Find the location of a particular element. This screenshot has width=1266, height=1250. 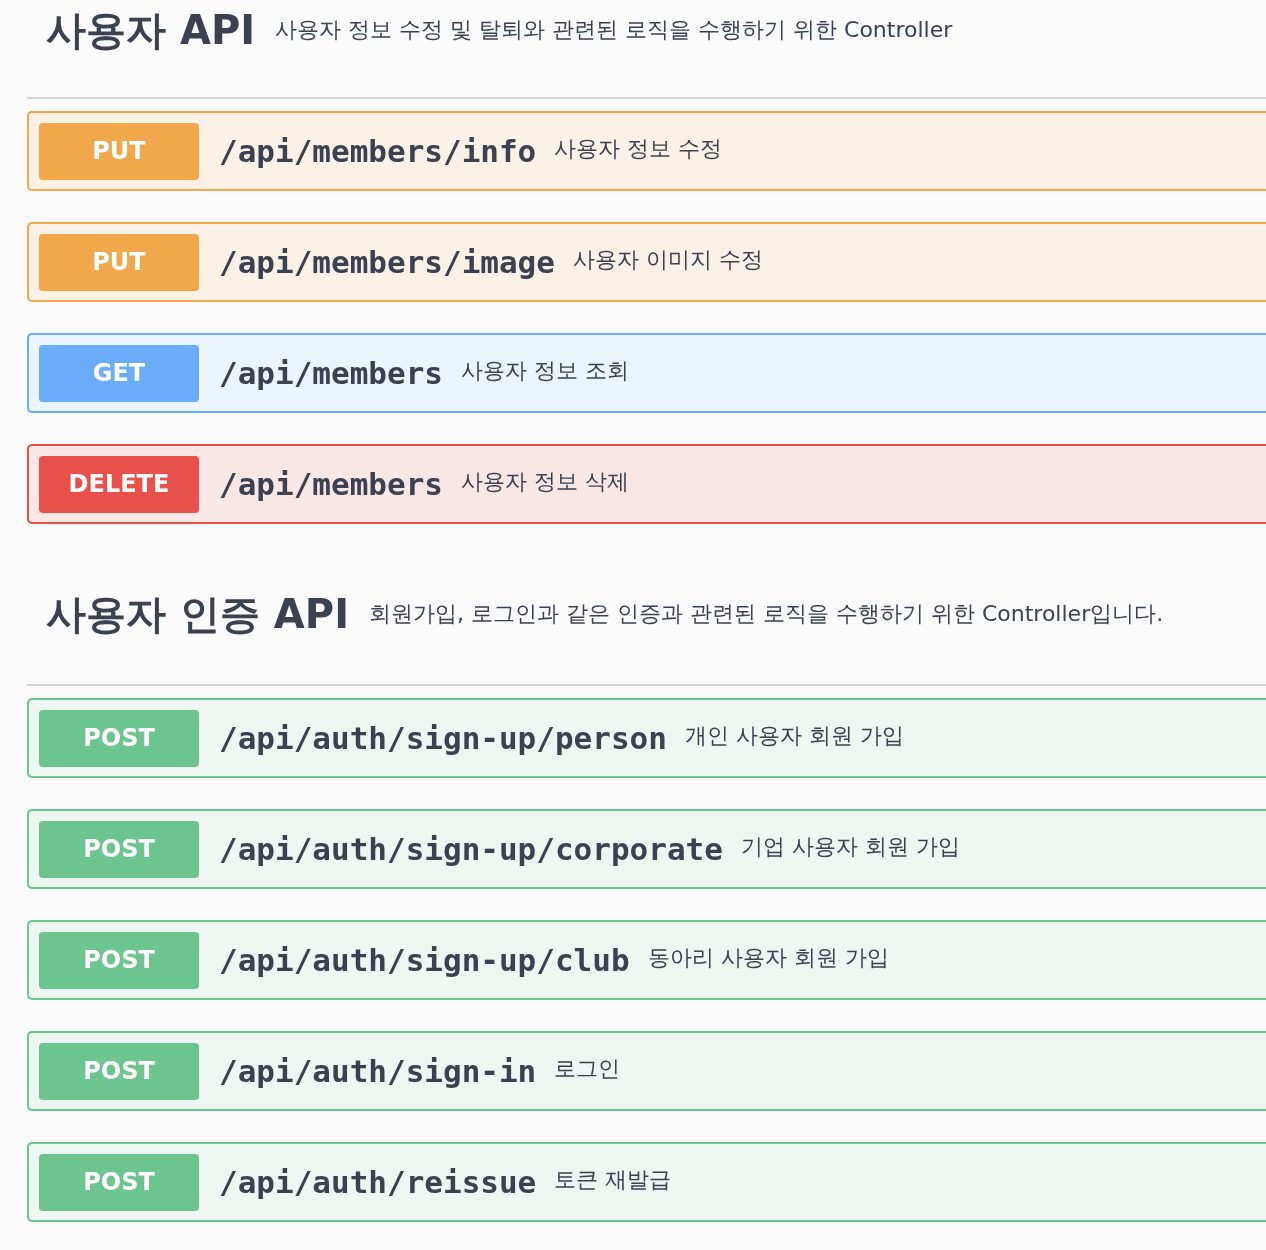

endpoint-path: /api/auth/sign-up/club is located at coordinates (424, 960).